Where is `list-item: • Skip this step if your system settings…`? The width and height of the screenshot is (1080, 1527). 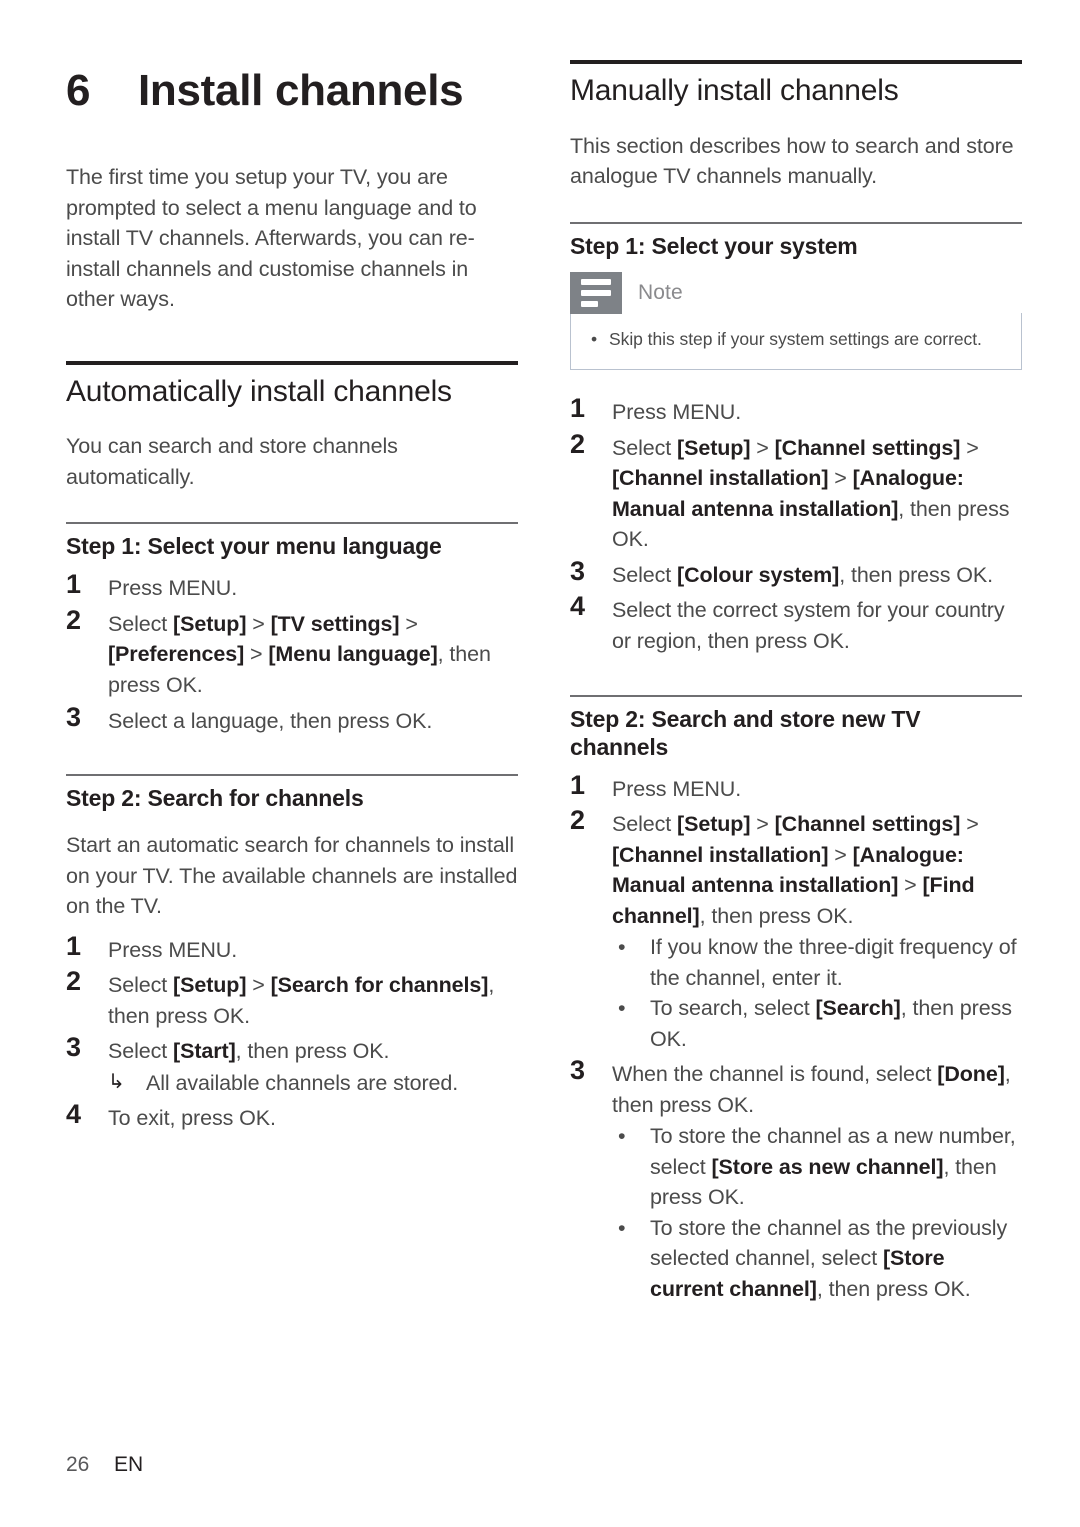 list-item: • Skip this step if your system settings… is located at coordinates (796, 339).